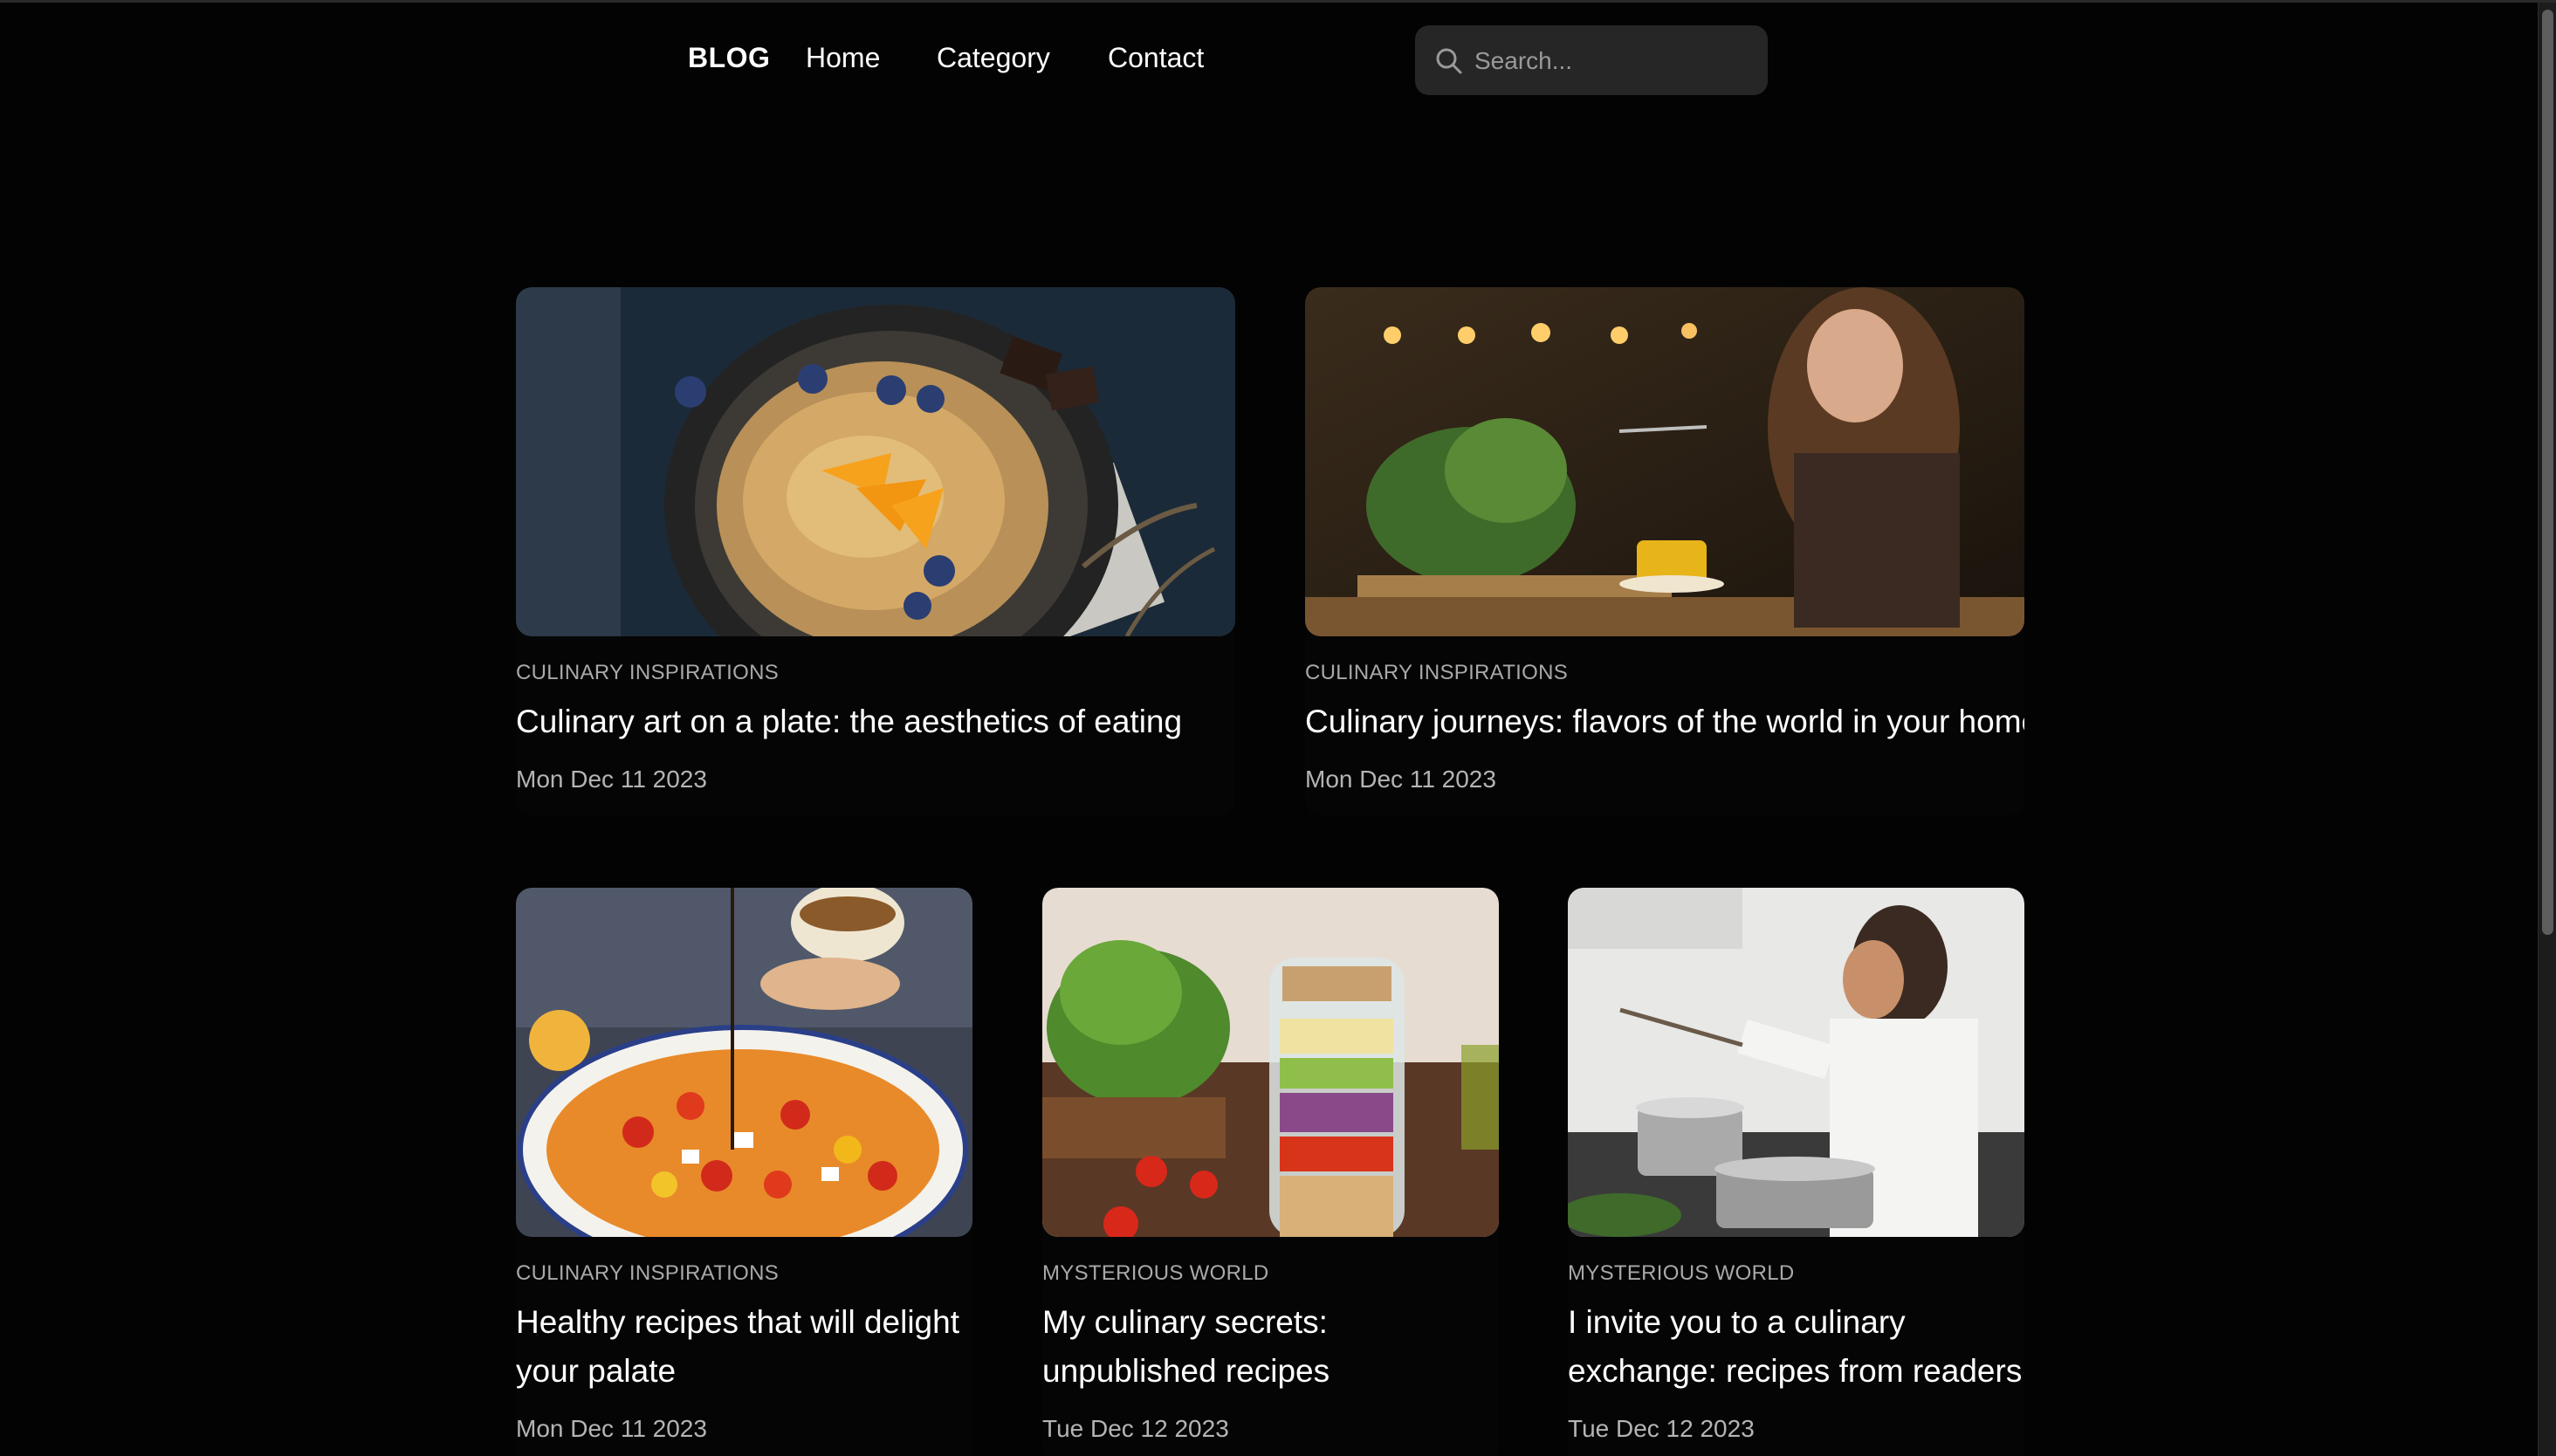 This screenshot has height=1456, width=2556. Describe the element at coordinates (994, 58) in the screenshot. I see `nav-category-link: Category` at that location.